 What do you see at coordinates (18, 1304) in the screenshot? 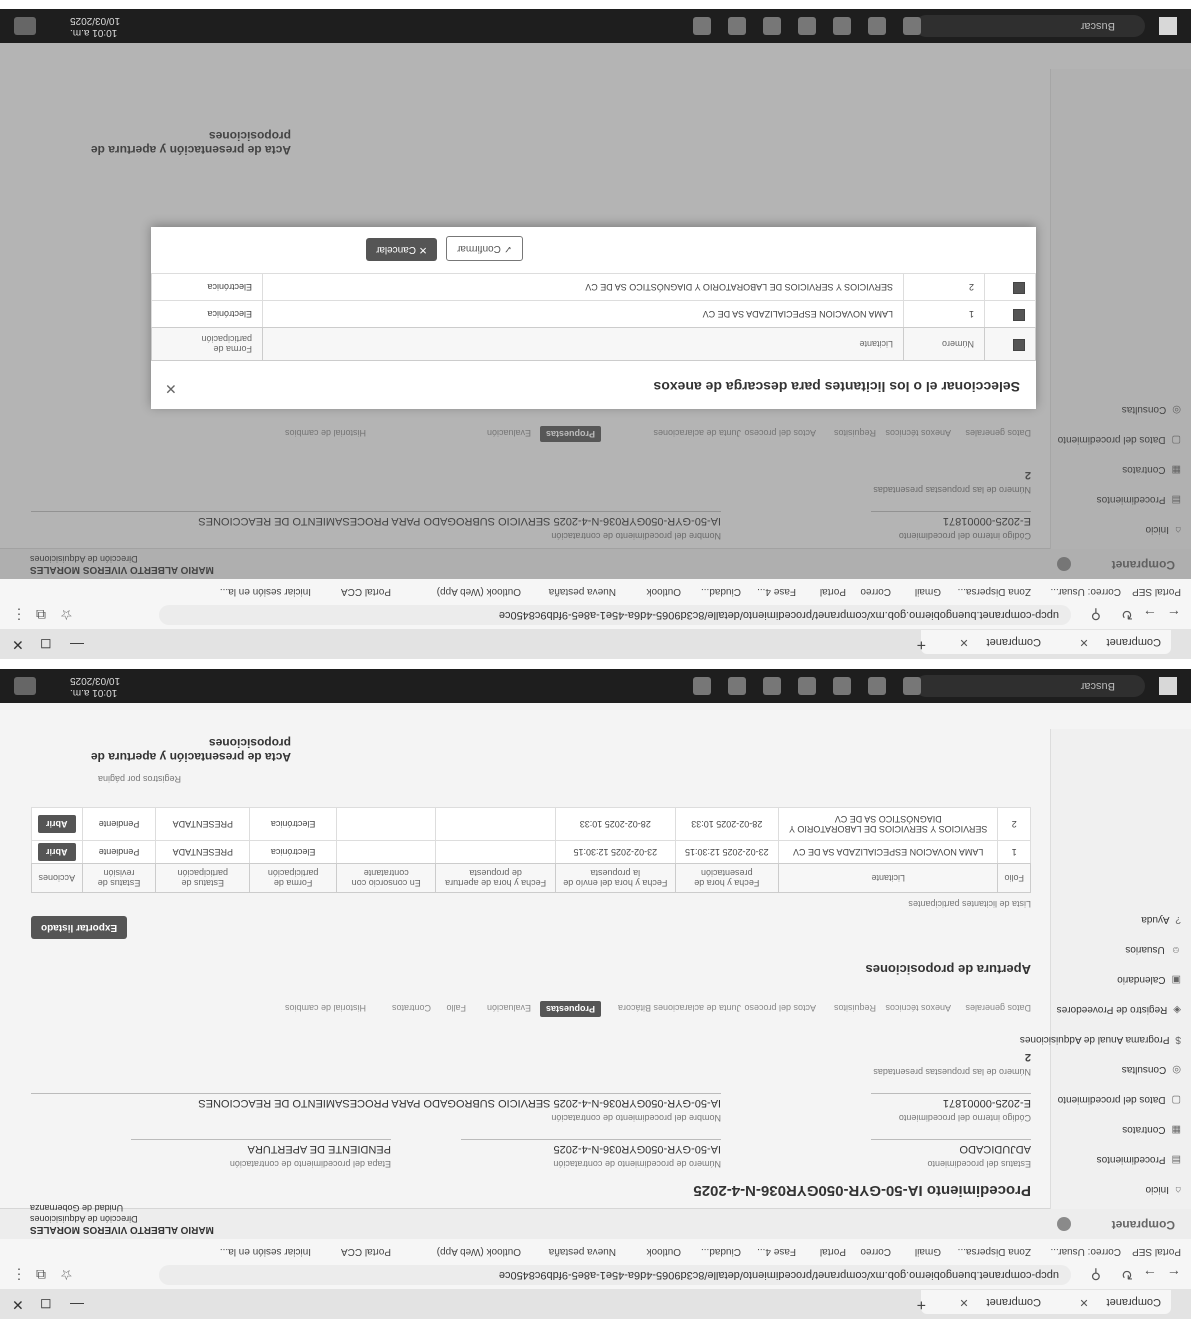
I see `window-close-icon: ✕` at bounding box center [18, 1304].